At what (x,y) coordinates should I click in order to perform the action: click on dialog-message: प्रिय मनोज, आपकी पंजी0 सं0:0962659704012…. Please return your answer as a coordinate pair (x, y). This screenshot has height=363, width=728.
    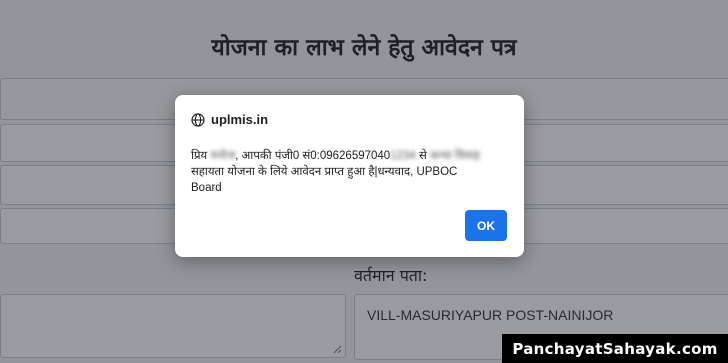
    Looking at the image, I should click on (350, 172).